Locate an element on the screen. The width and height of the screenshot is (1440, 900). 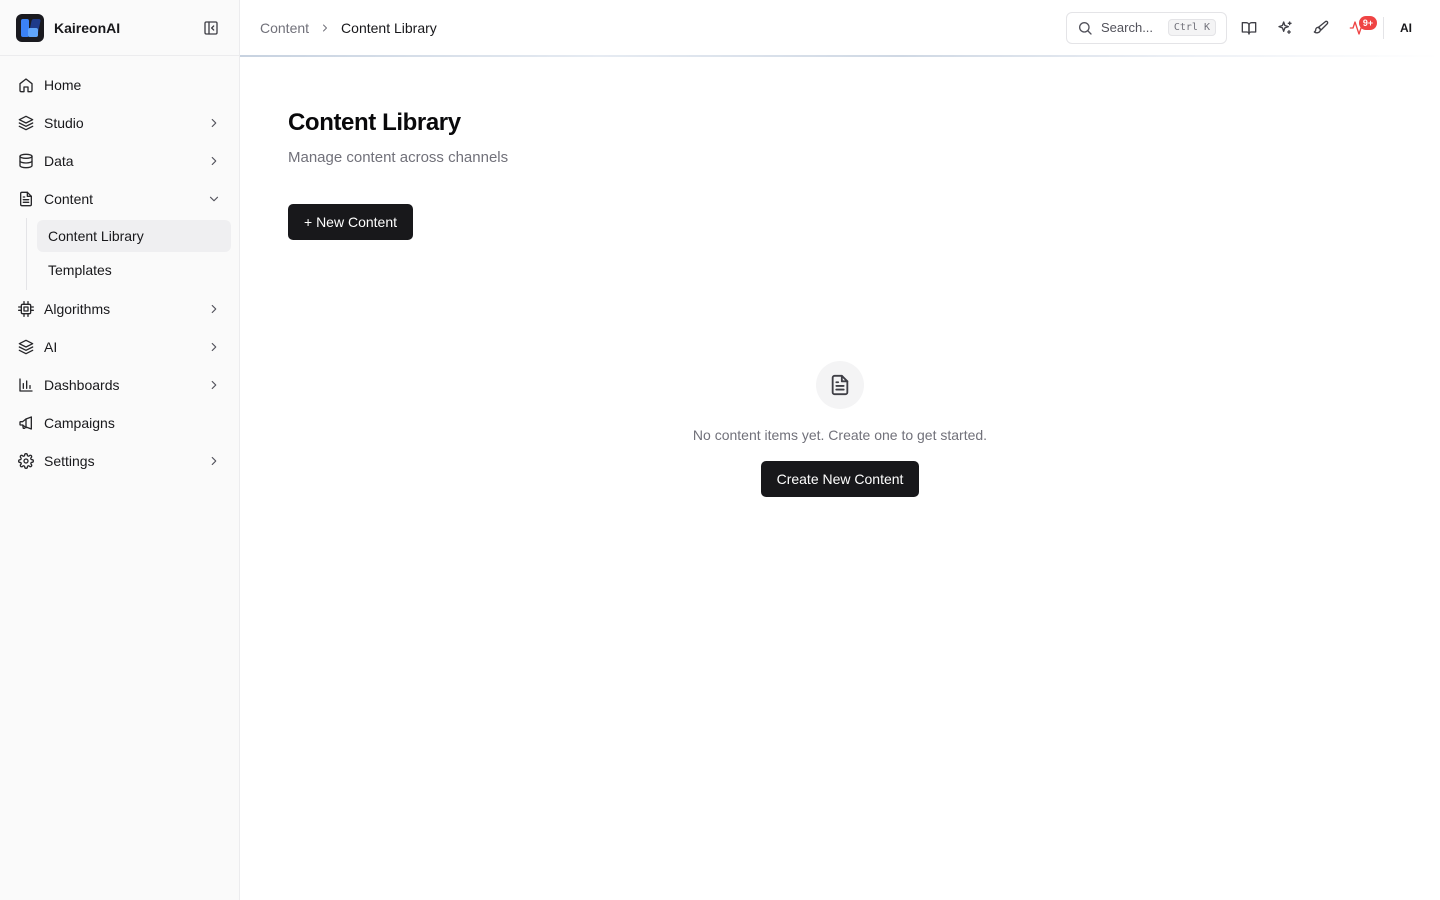
book-open-icon is located at coordinates (1249, 28).